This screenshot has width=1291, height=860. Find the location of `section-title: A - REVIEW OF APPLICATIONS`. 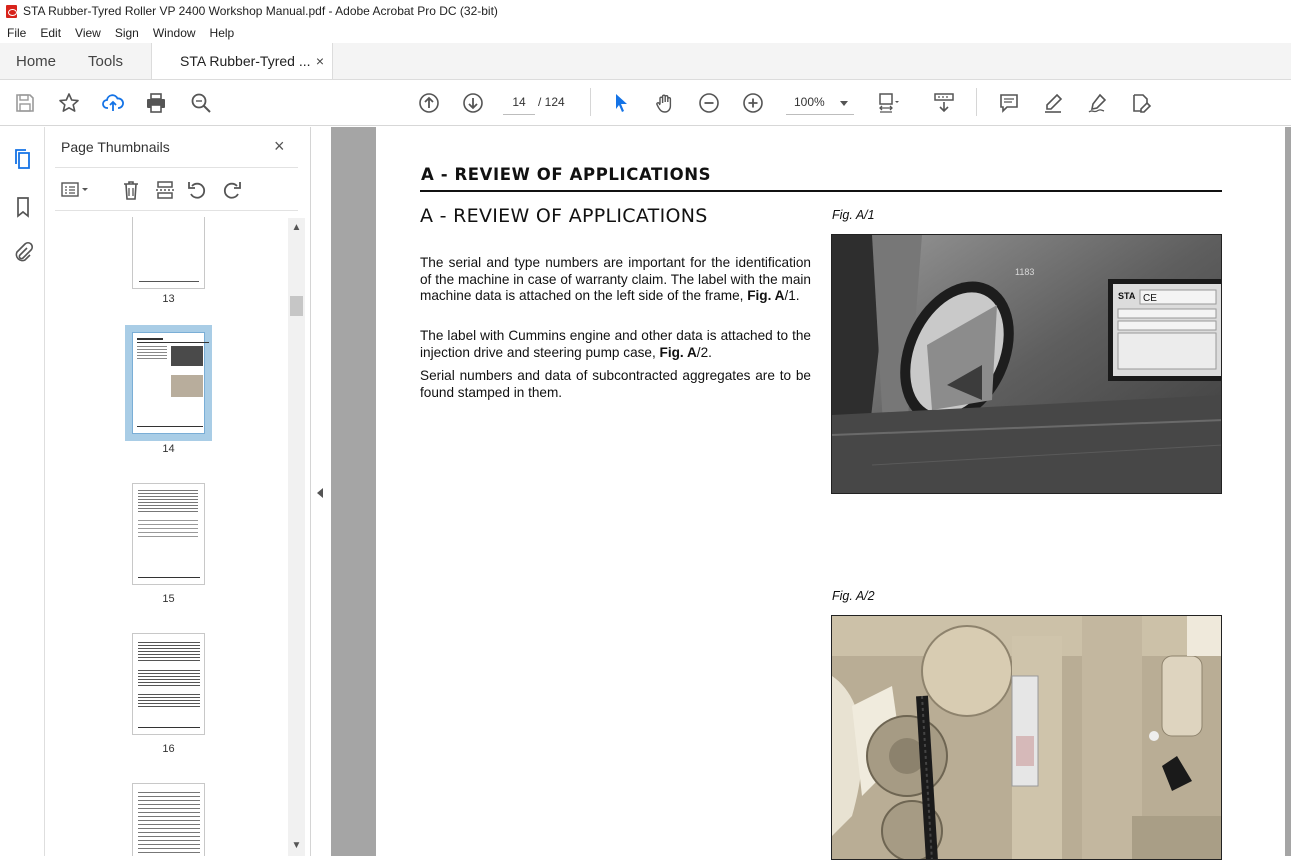

section-title: A - REVIEW OF APPLICATIONS is located at coordinates (564, 216).